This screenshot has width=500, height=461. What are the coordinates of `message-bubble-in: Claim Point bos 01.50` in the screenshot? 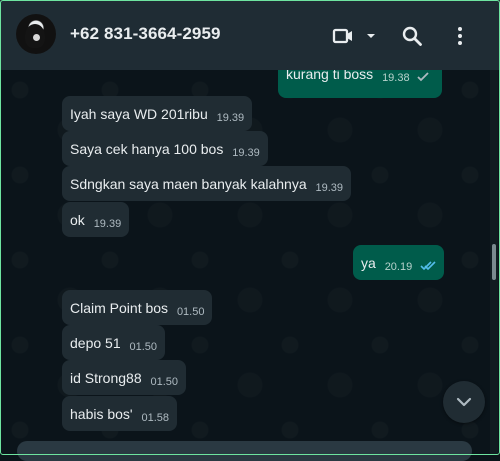 It's located at (137, 308).